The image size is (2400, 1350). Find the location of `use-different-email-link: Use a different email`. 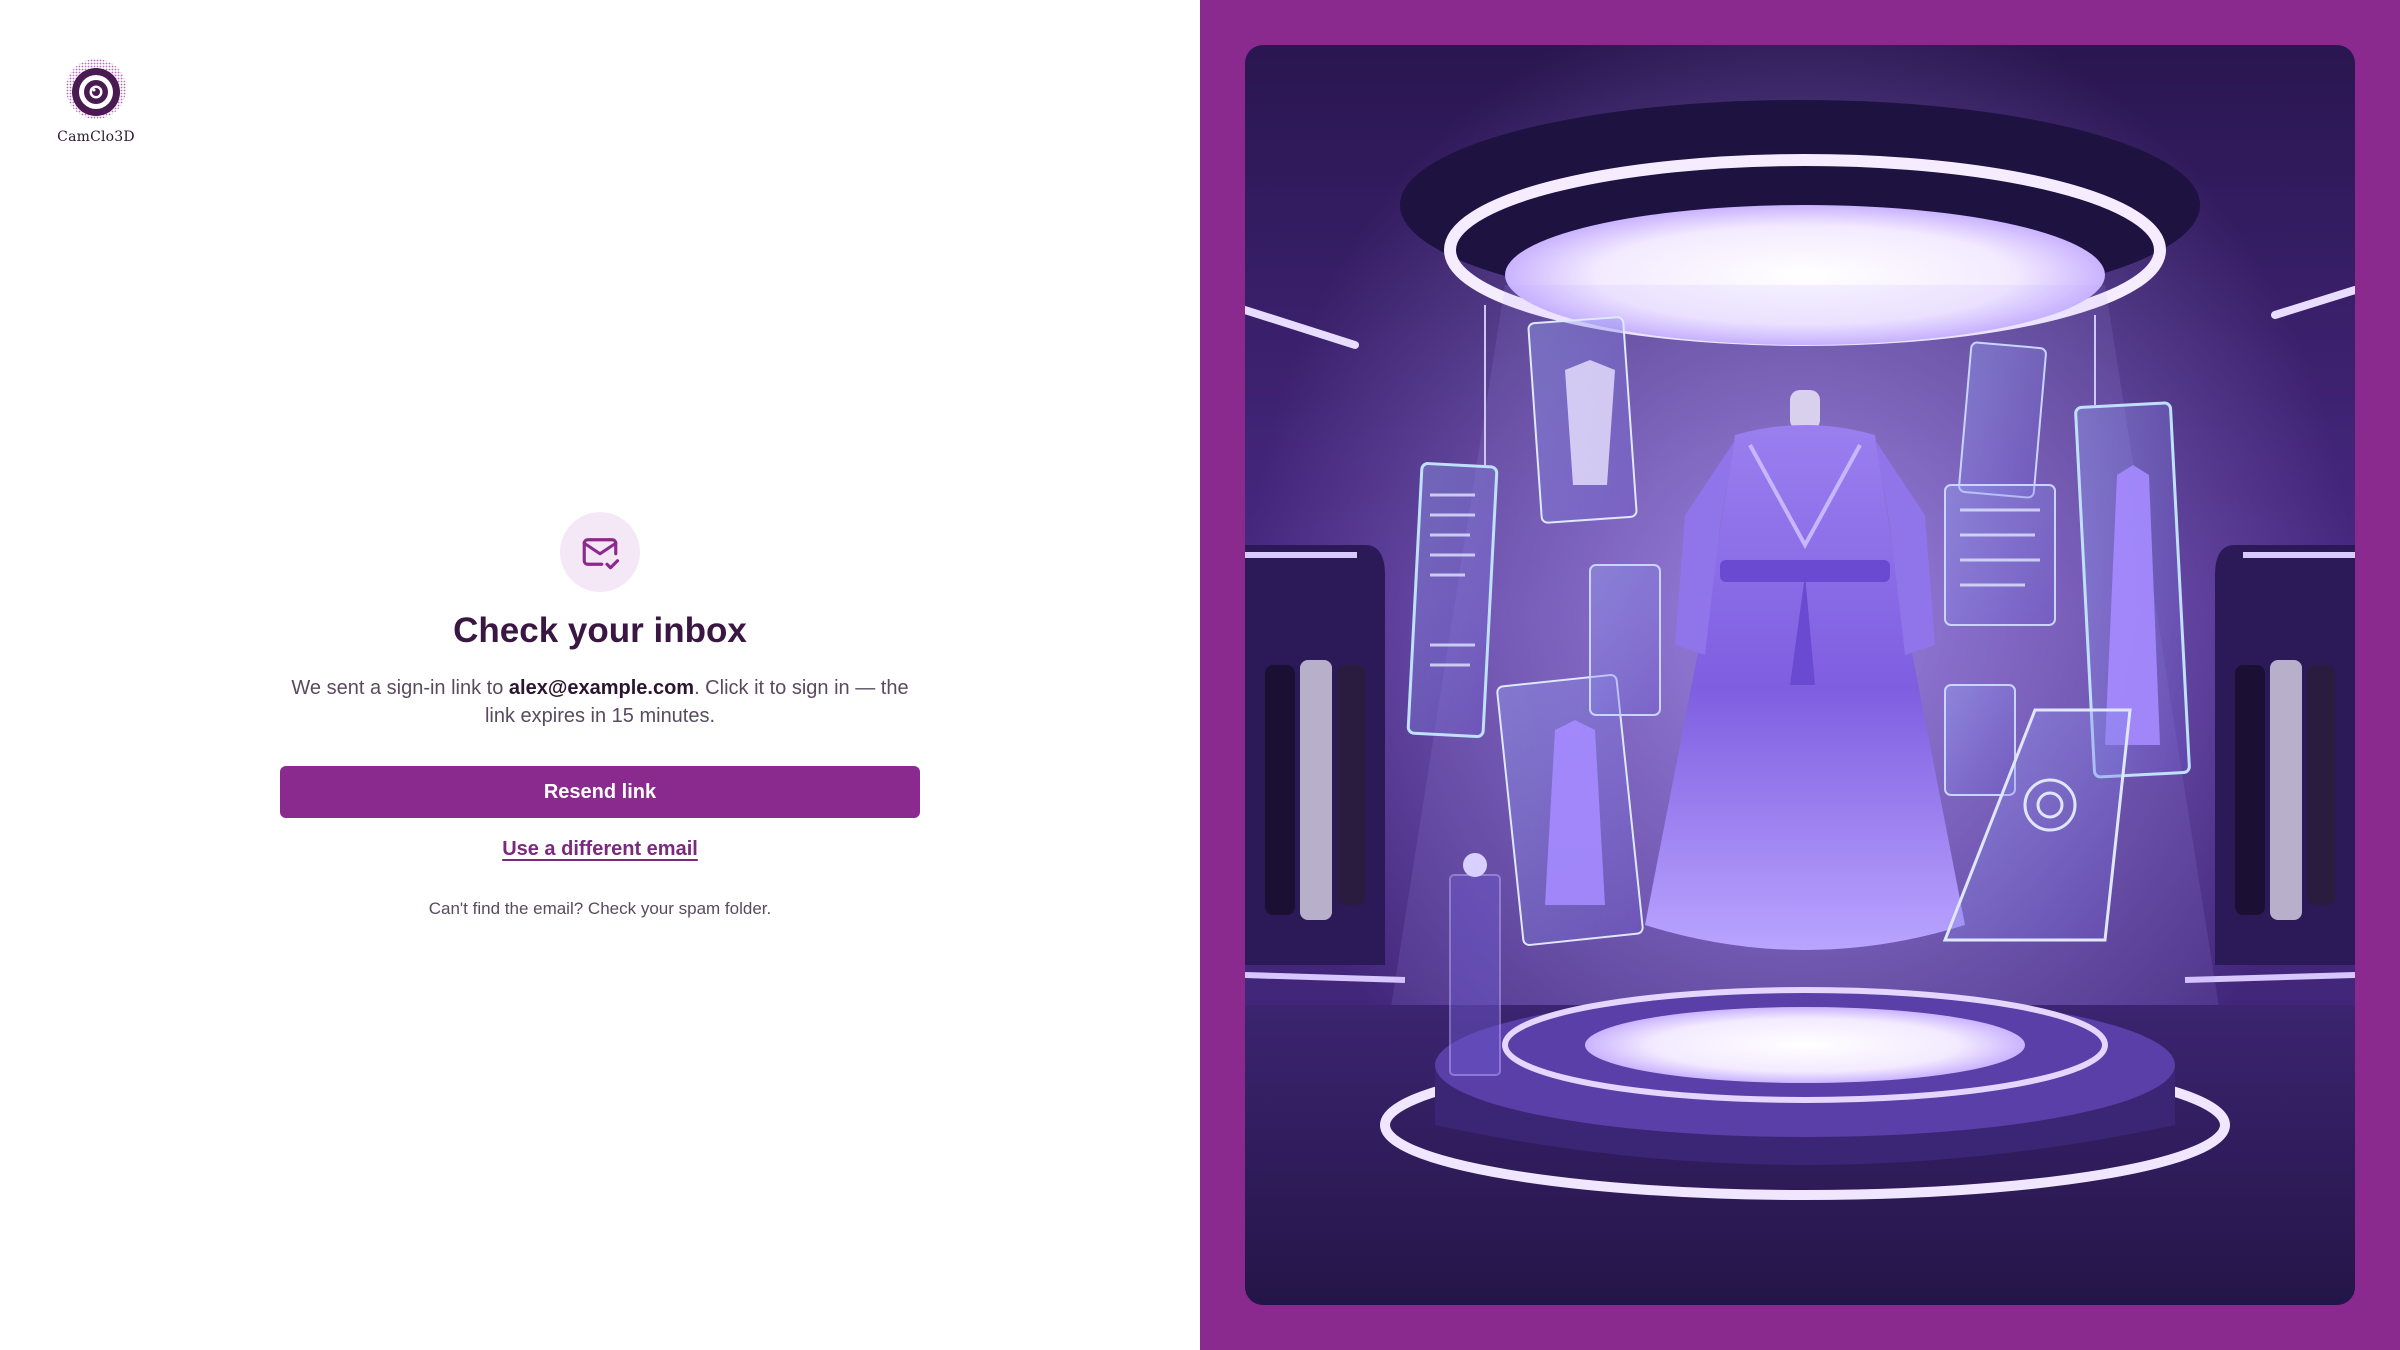

use-different-email-link: Use a different email is located at coordinates (600, 849).